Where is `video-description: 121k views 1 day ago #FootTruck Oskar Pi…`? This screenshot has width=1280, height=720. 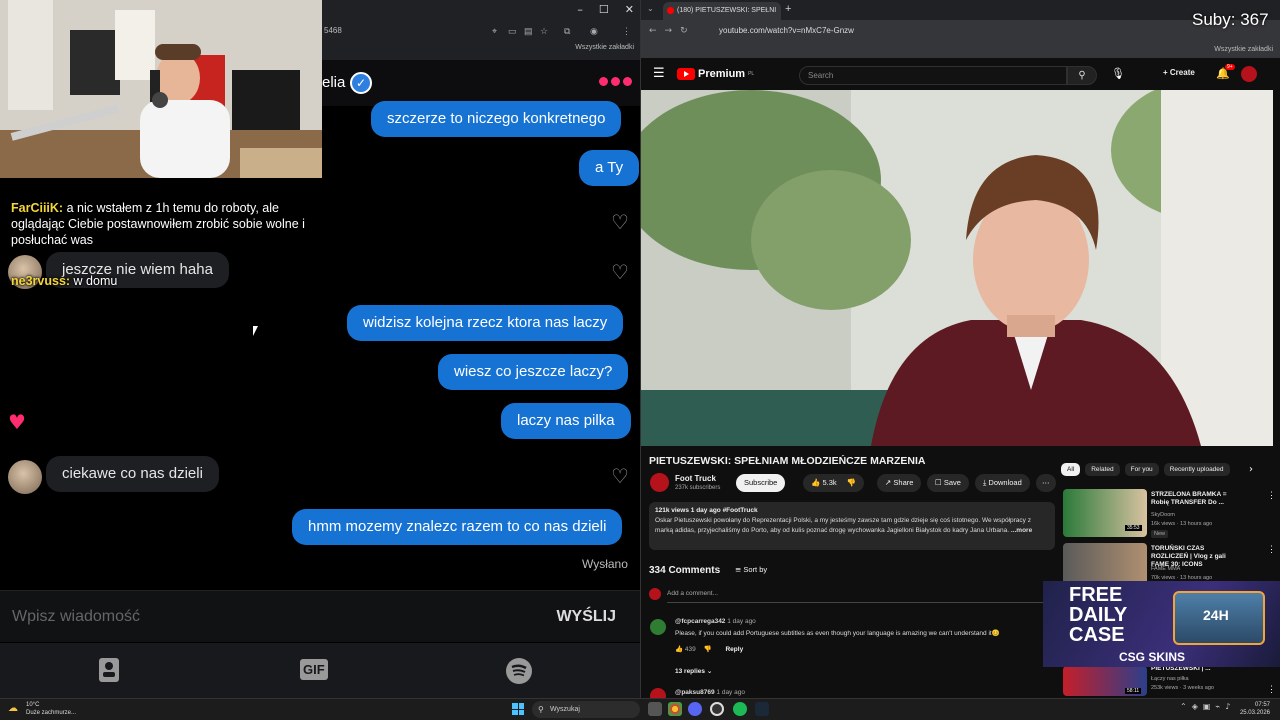 video-description: 121k views 1 day ago #FootTruck Oskar Pi… is located at coordinates (852, 526).